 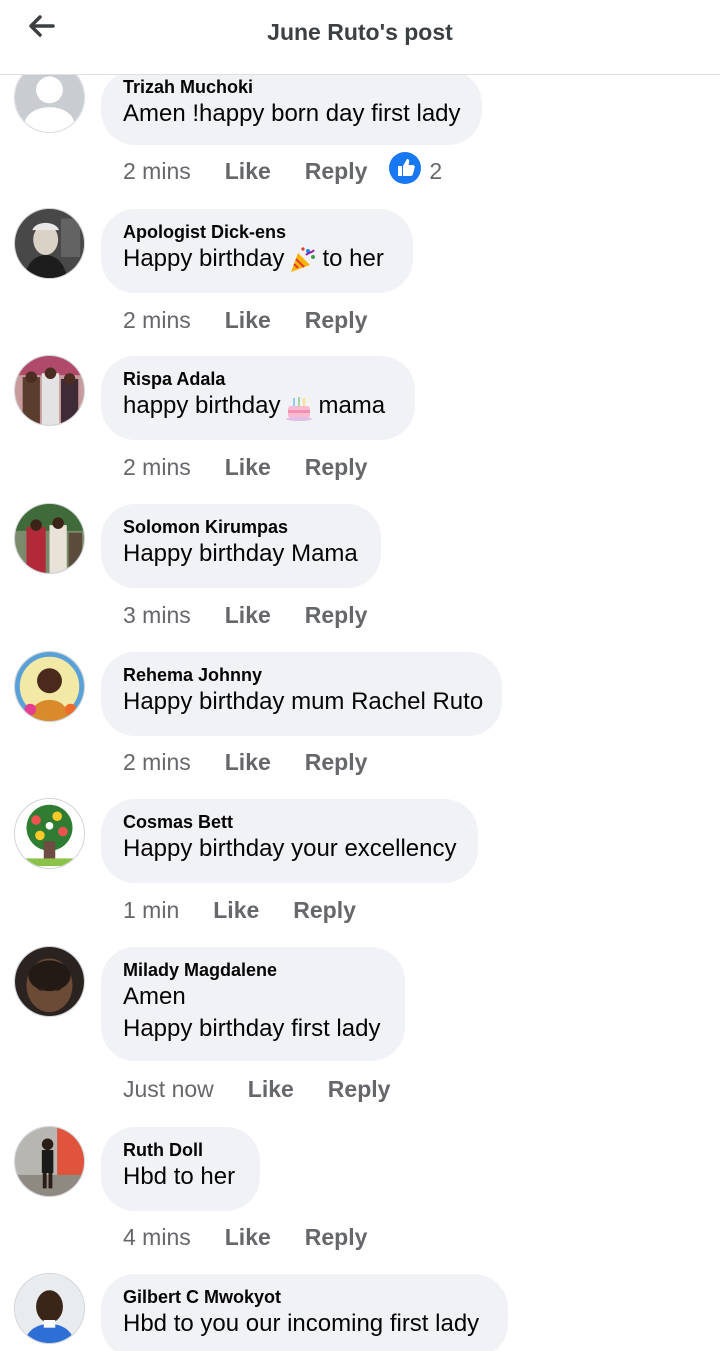 I want to click on comment-author: Apologist Dick-ens, so click(x=256, y=232).